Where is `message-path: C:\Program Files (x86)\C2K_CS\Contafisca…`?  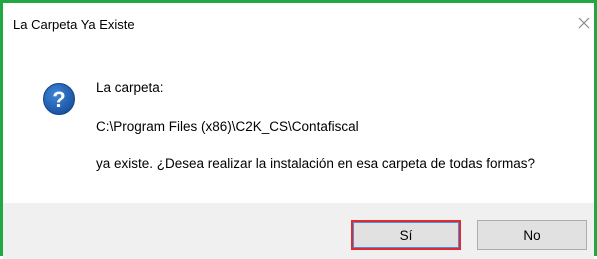
message-path: C:\Program Files (x86)\C2K_CS\Contafisca… is located at coordinates (227, 126).